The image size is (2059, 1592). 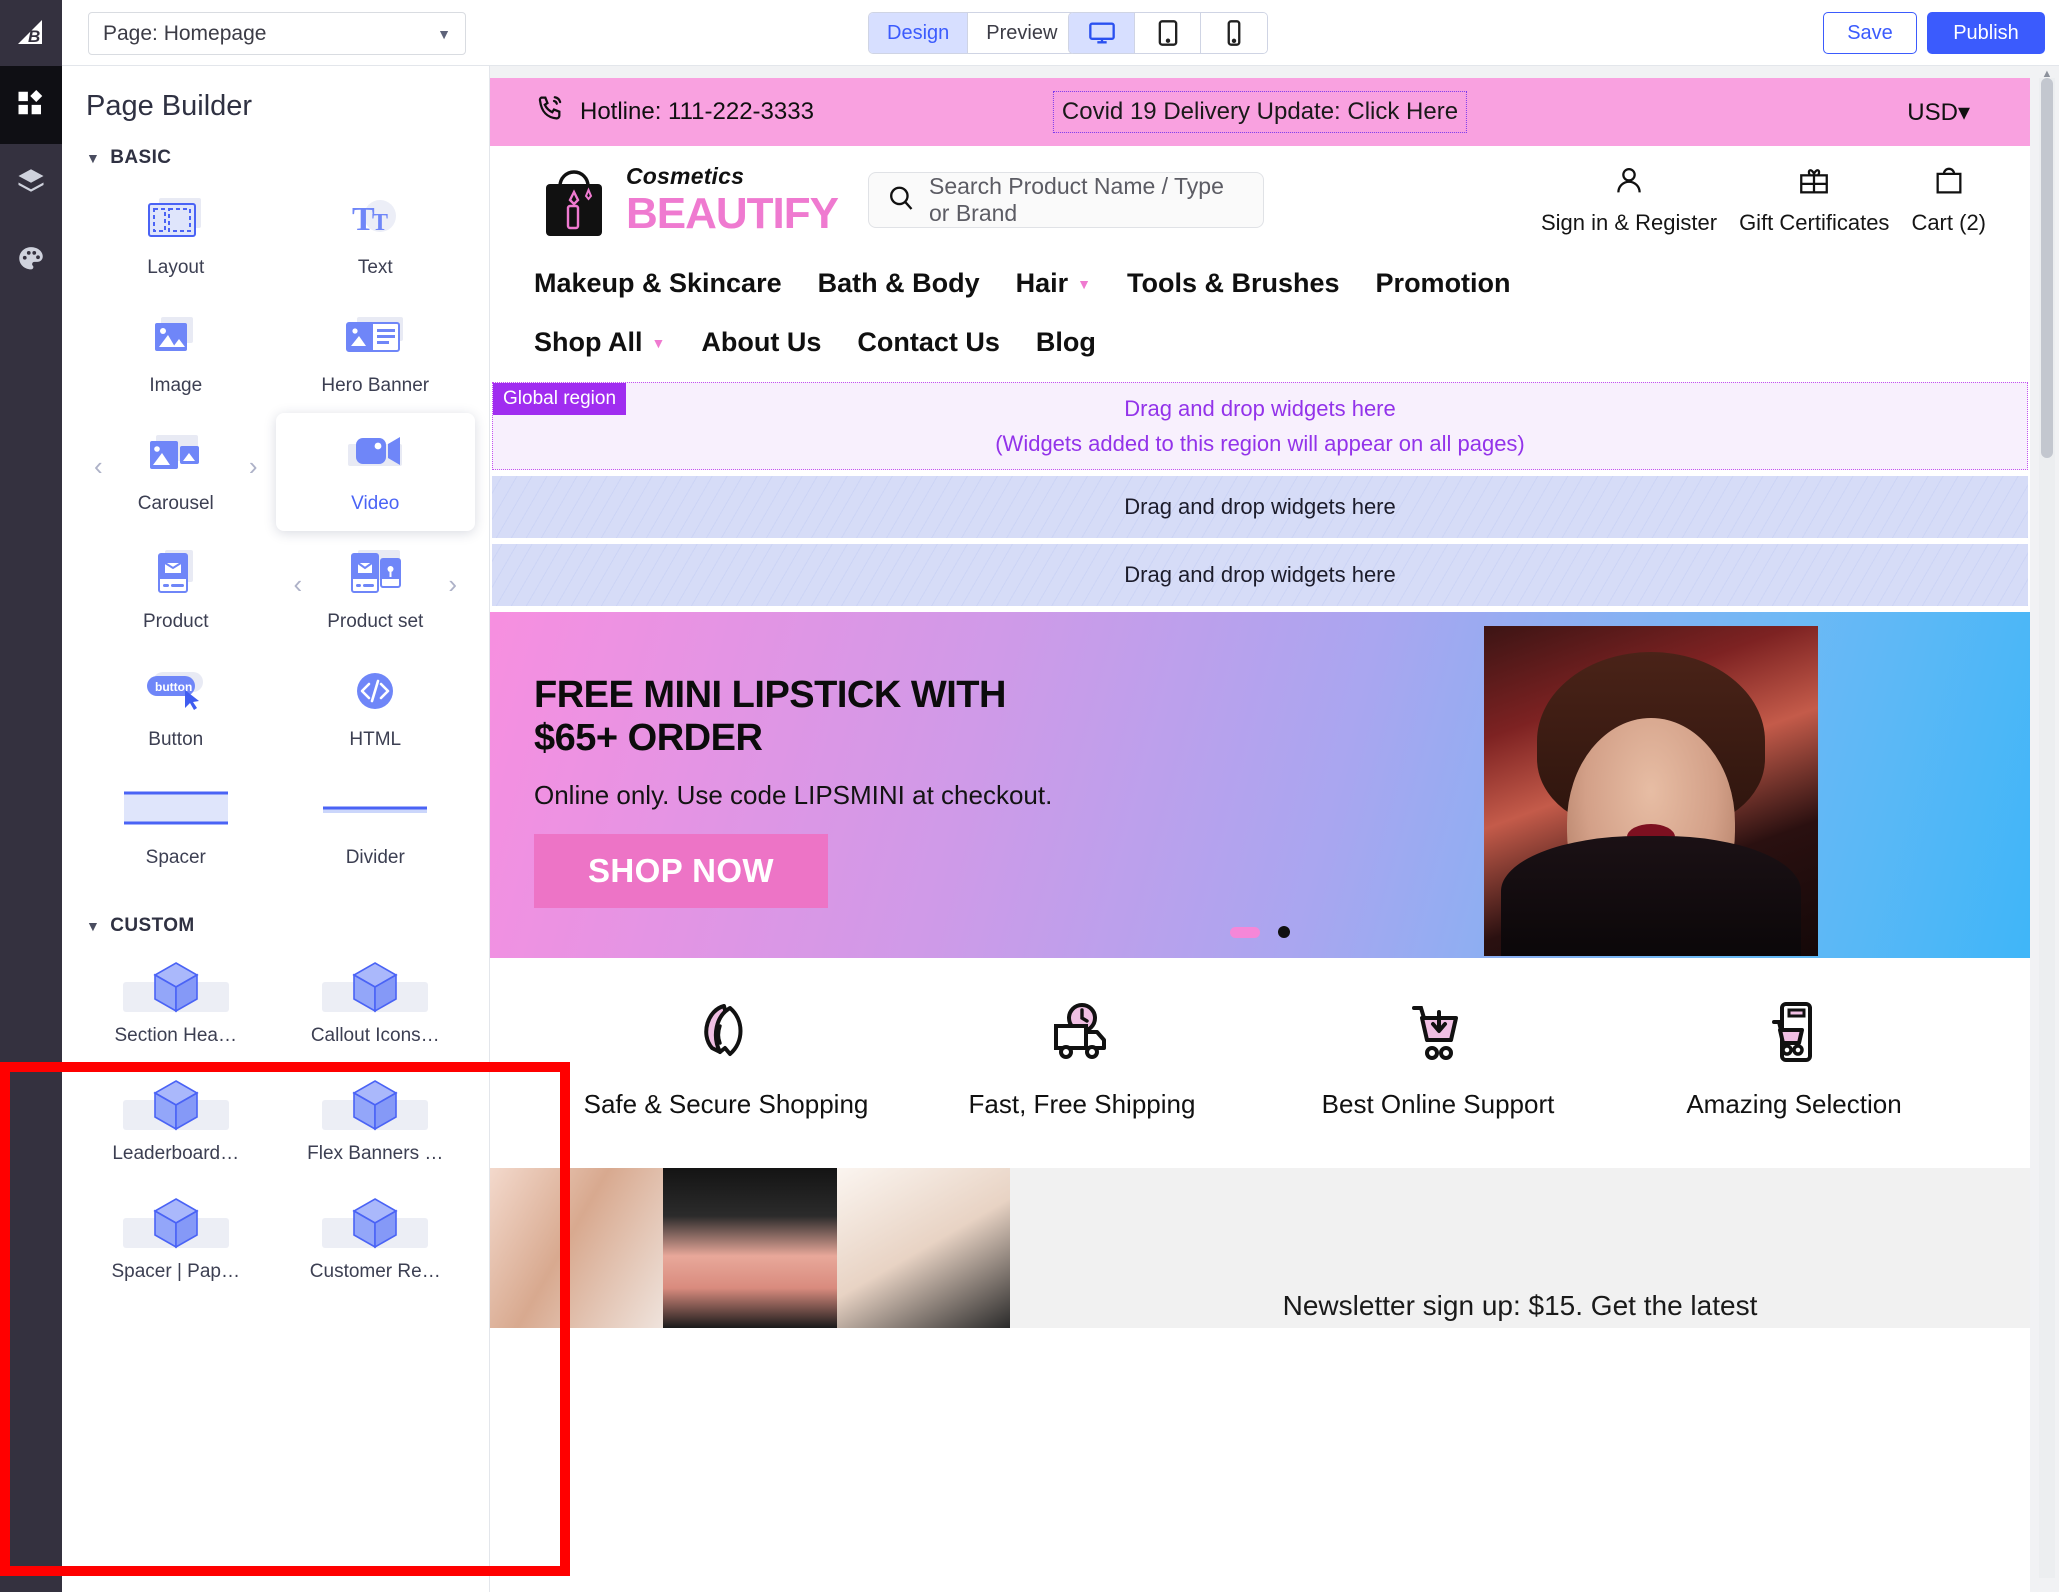 I want to click on scrollbar-thumb, so click(x=2047, y=268).